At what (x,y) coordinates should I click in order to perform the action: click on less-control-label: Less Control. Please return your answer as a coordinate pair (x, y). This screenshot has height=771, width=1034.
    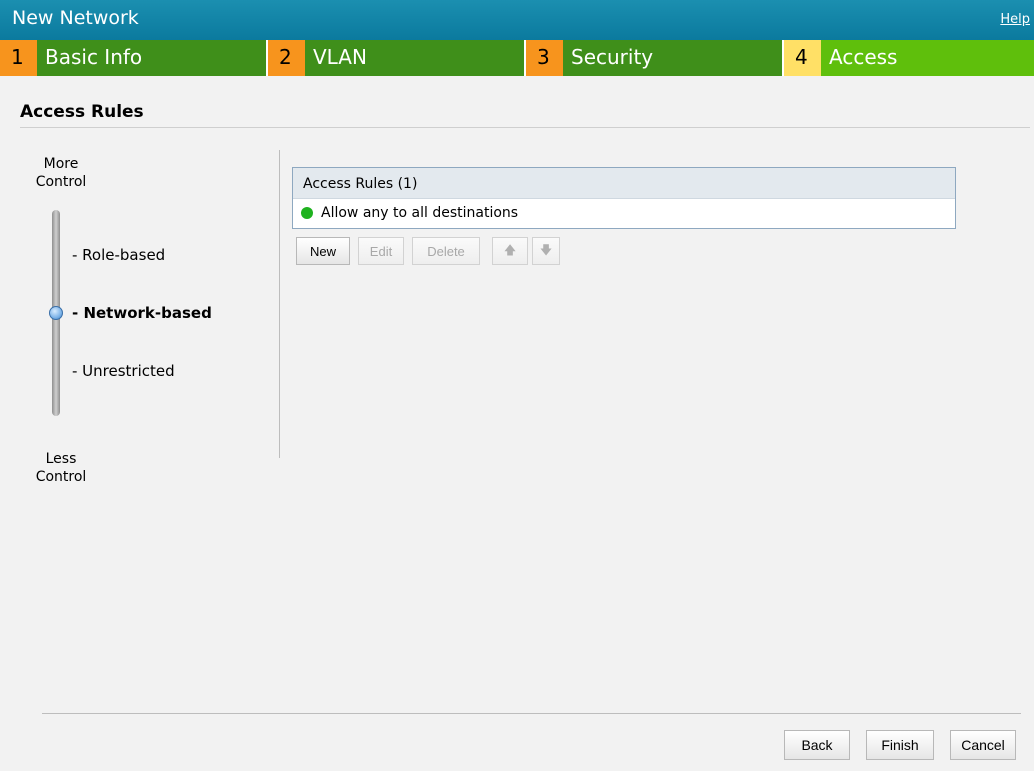
    Looking at the image, I should click on (61, 468).